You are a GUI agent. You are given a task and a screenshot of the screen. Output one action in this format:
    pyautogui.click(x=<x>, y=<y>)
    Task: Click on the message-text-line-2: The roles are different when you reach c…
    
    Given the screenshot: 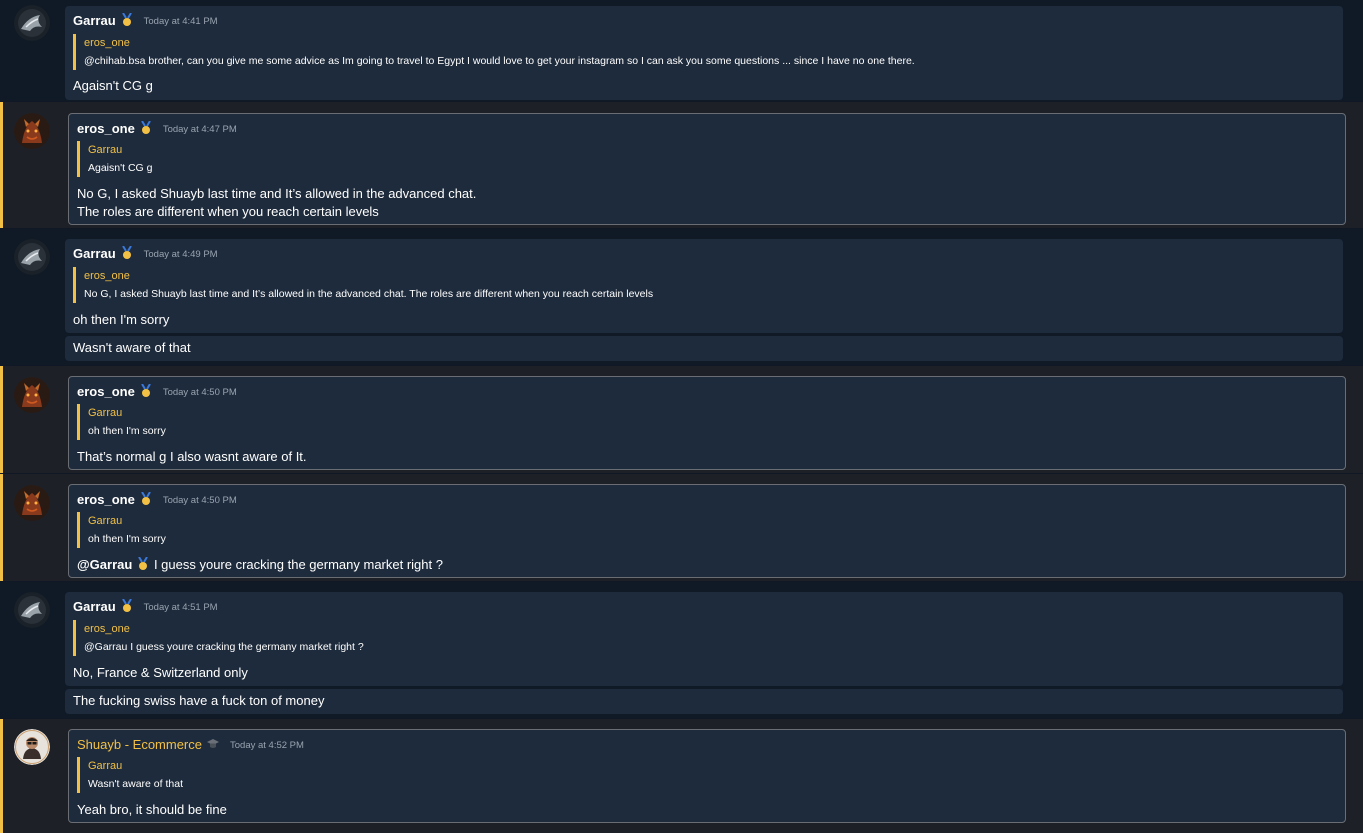 What is the action you would take?
    pyautogui.click(x=228, y=211)
    